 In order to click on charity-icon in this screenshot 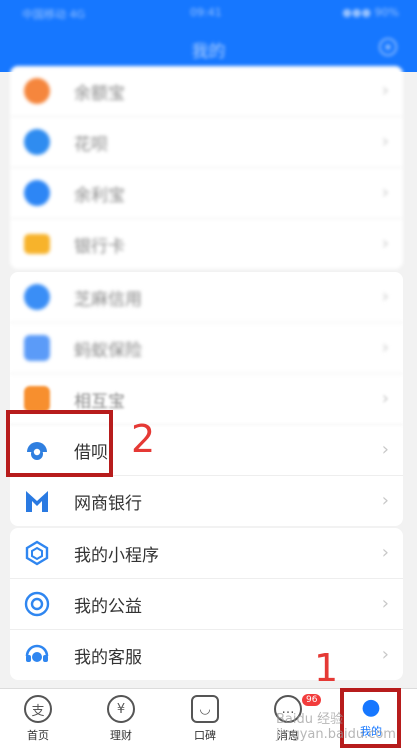, I will do `click(37, 604)`.